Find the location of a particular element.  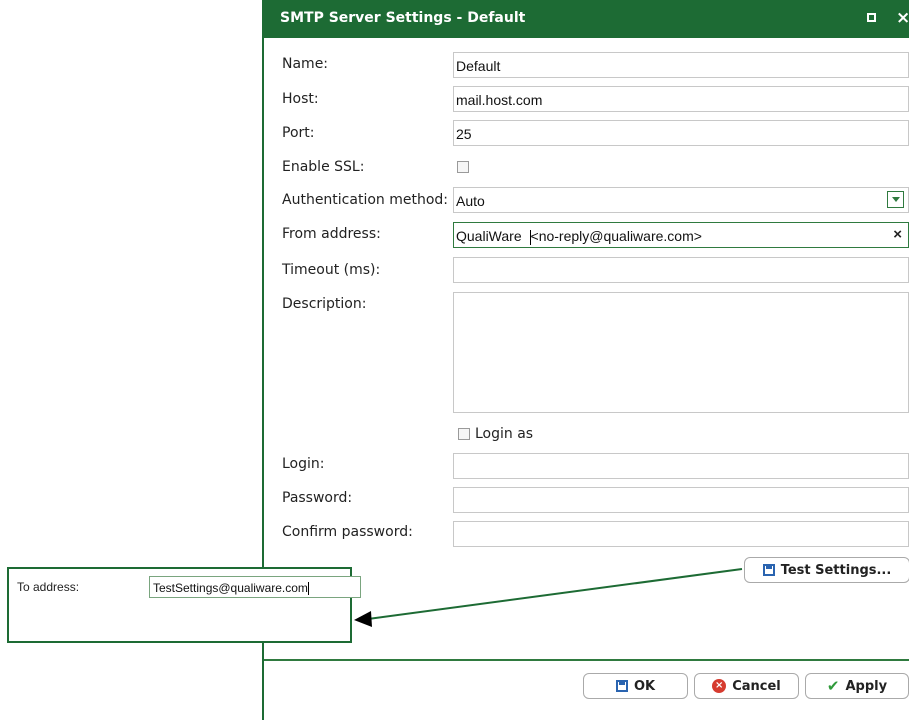

auth-method-value: Auto is located at coordinates (470, 201).